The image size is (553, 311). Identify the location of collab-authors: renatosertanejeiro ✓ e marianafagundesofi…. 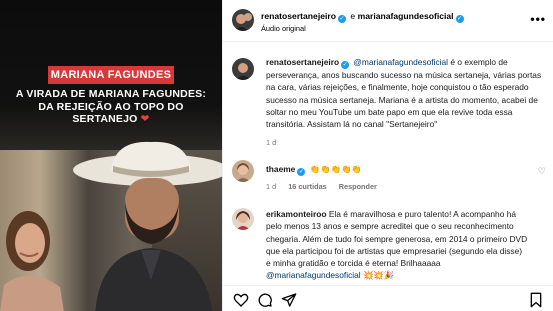
(363, 17).